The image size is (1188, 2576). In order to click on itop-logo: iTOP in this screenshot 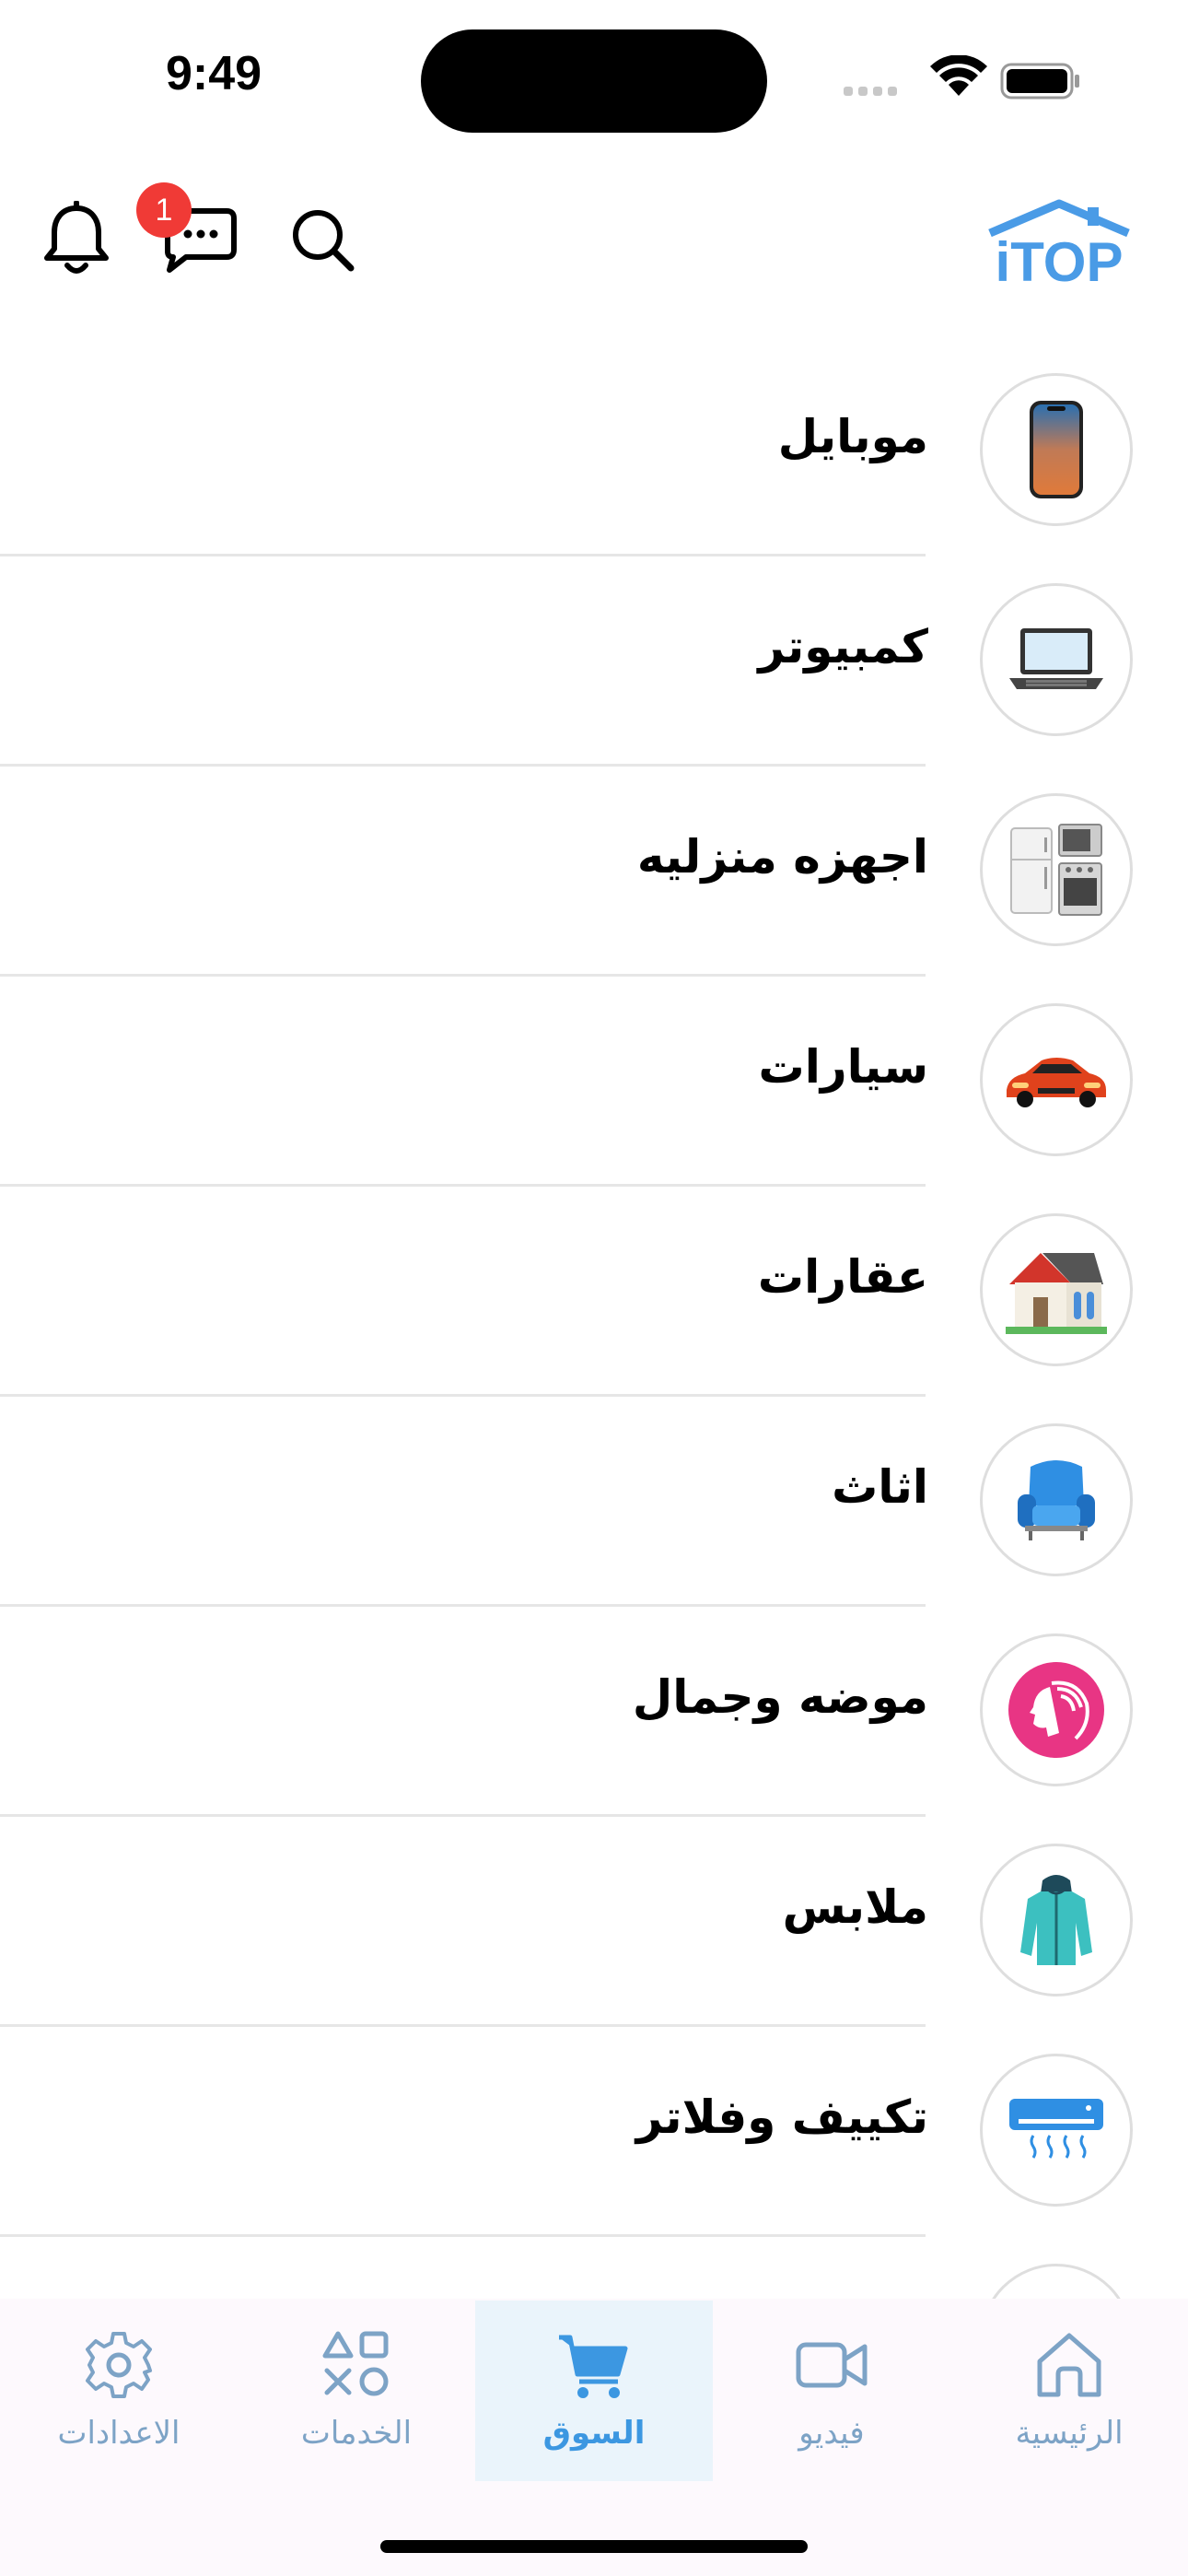, I will do `click(1060, 244)`.